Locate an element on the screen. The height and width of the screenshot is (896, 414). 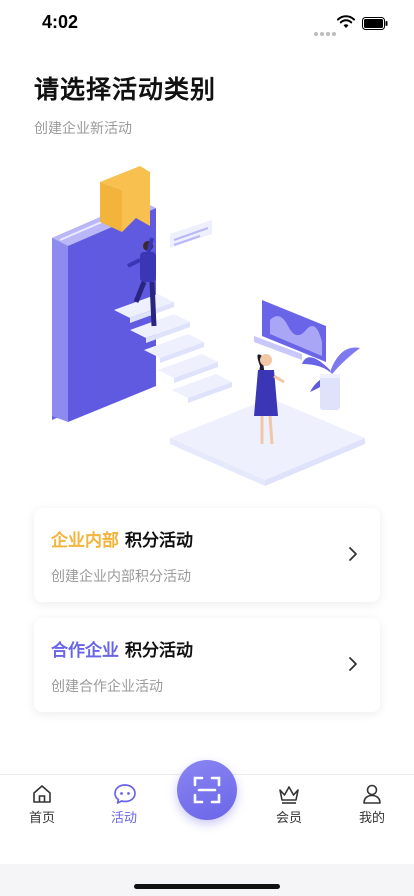
wifi-icon is located at coordinates (346, 21).